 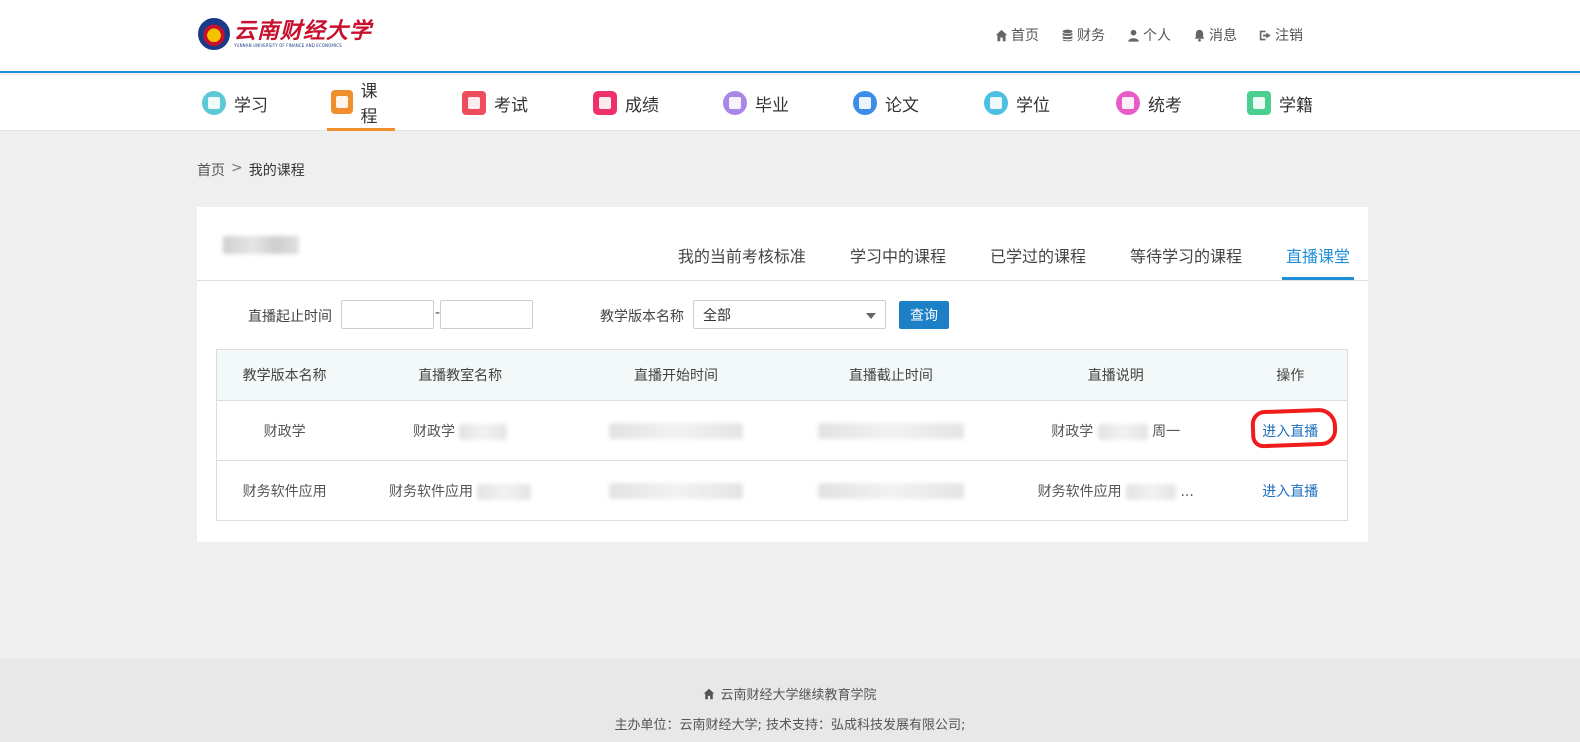 What do you see at coordinates (1091, 36) in the screenshot?
I see `top-link-label: 财务` at bounding box center [1091, 36].